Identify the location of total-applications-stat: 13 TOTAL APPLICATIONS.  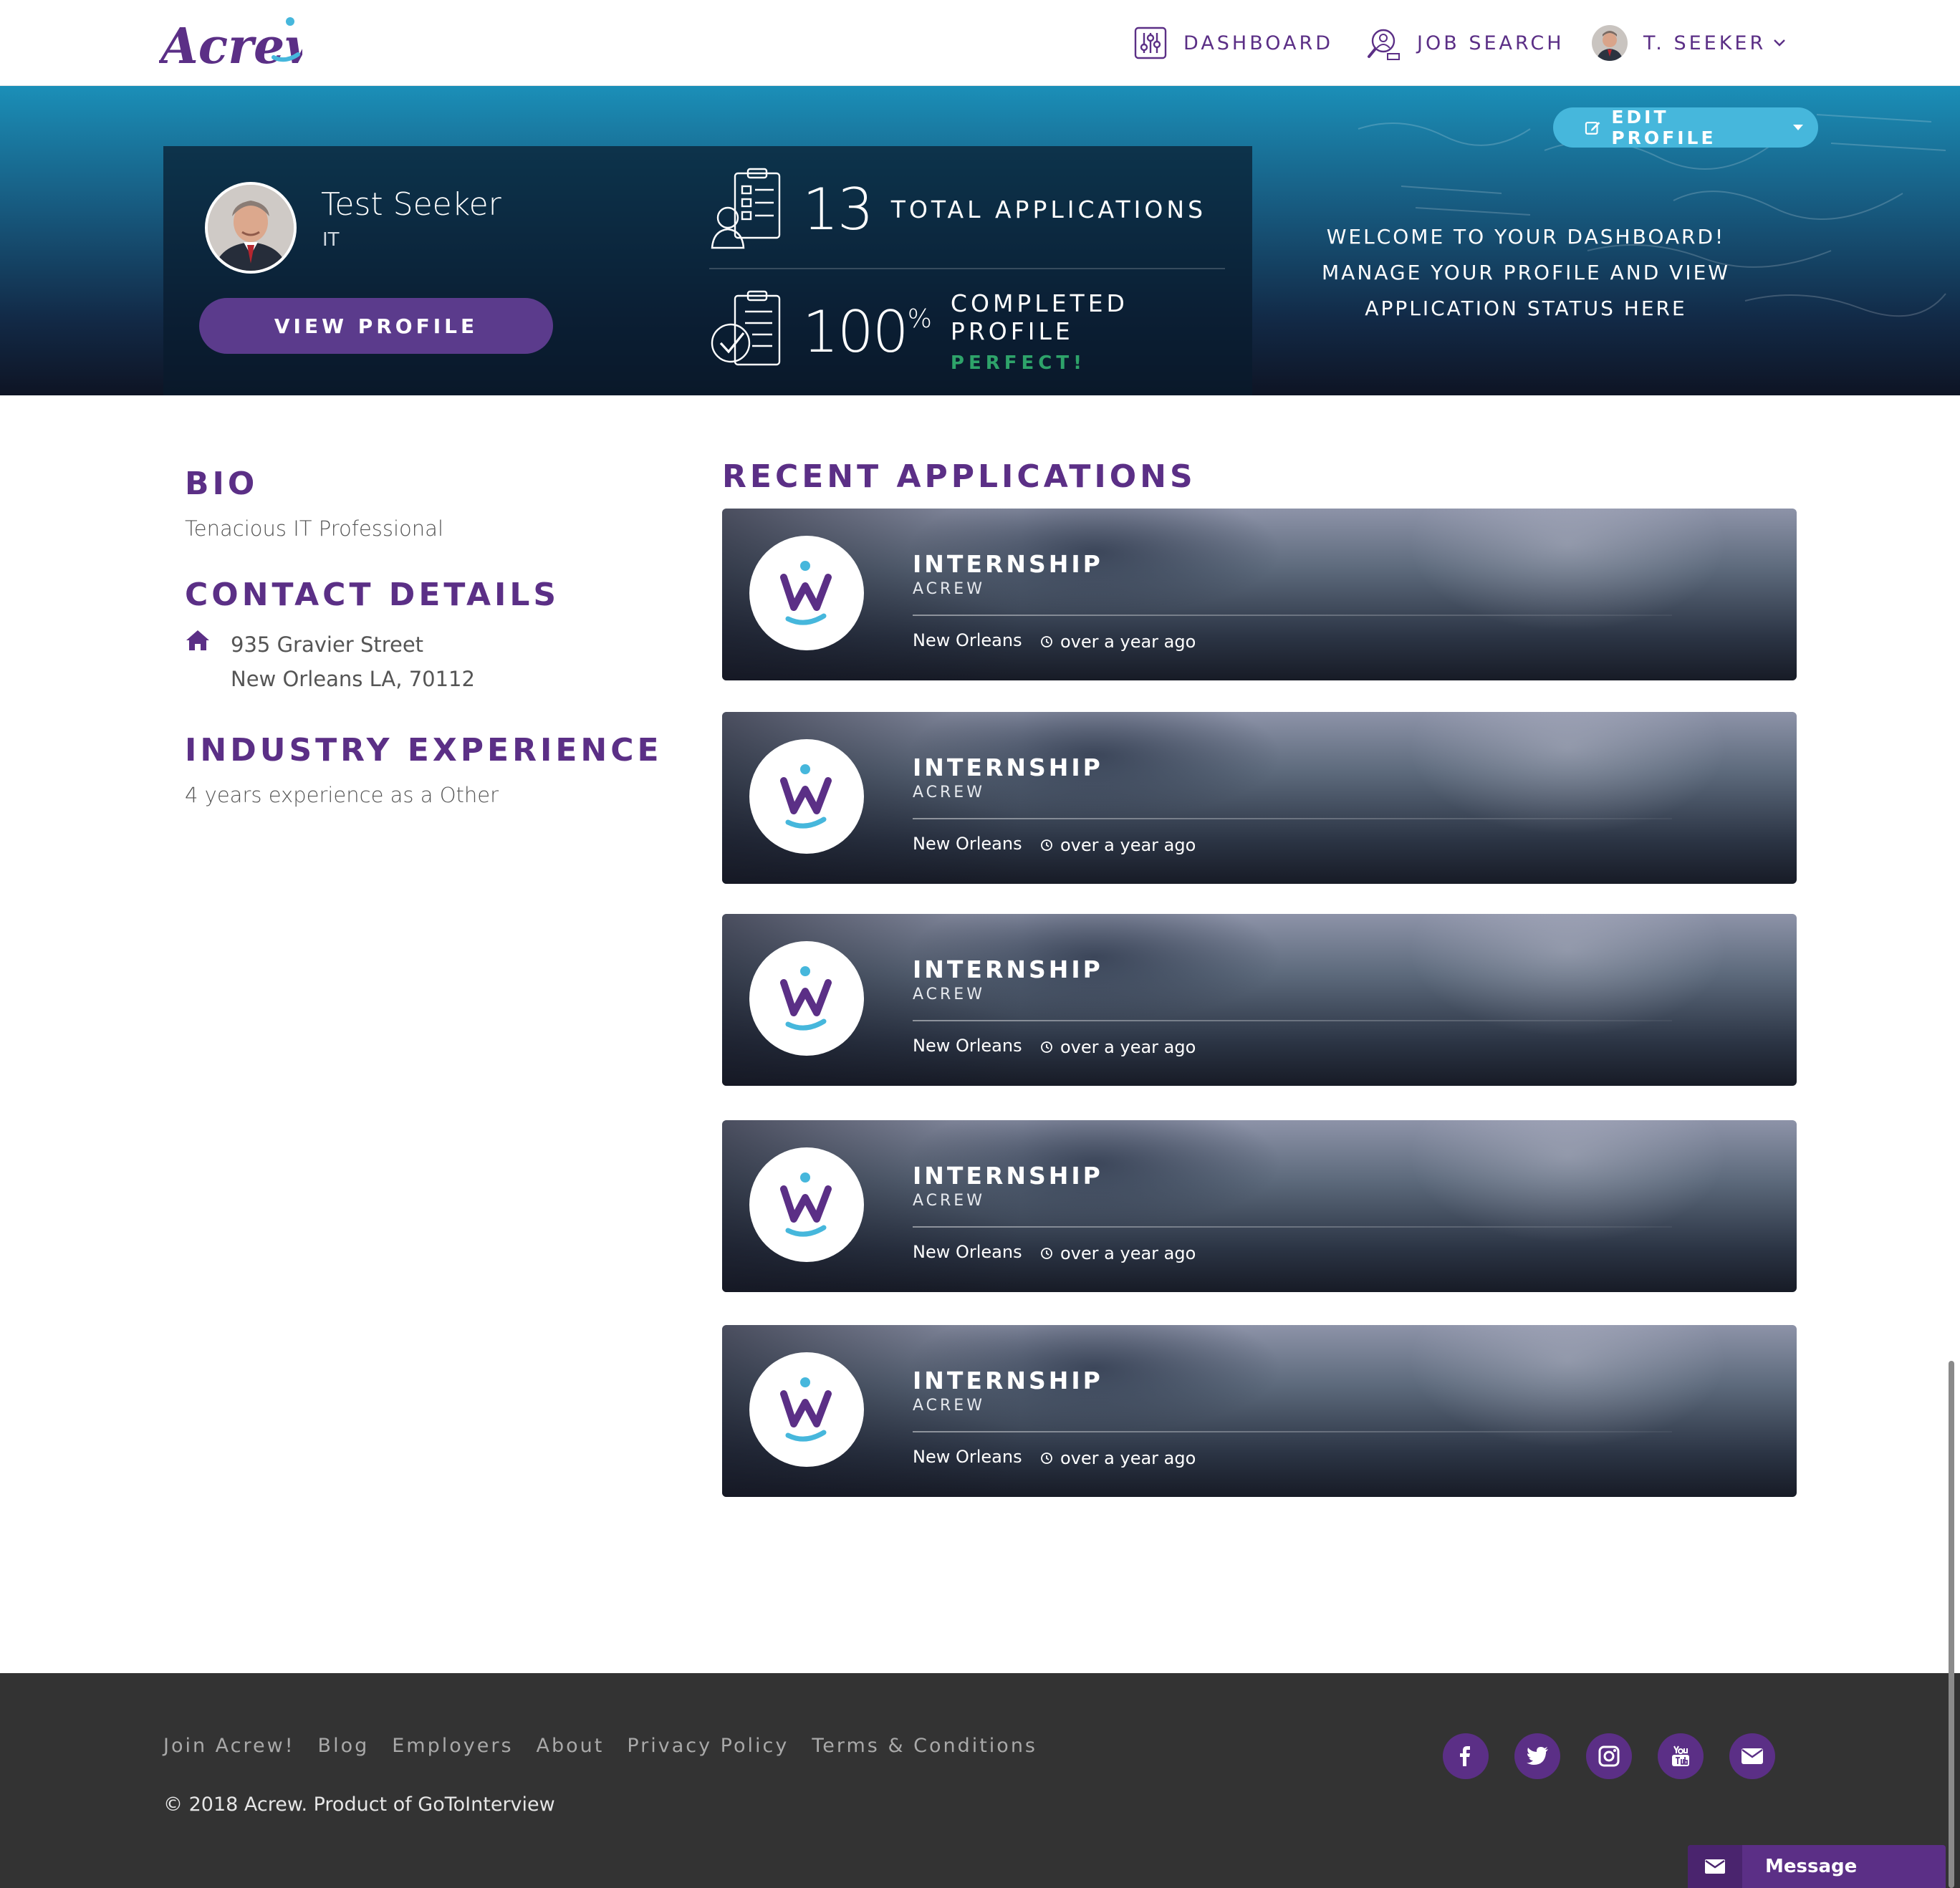
(958, 209).